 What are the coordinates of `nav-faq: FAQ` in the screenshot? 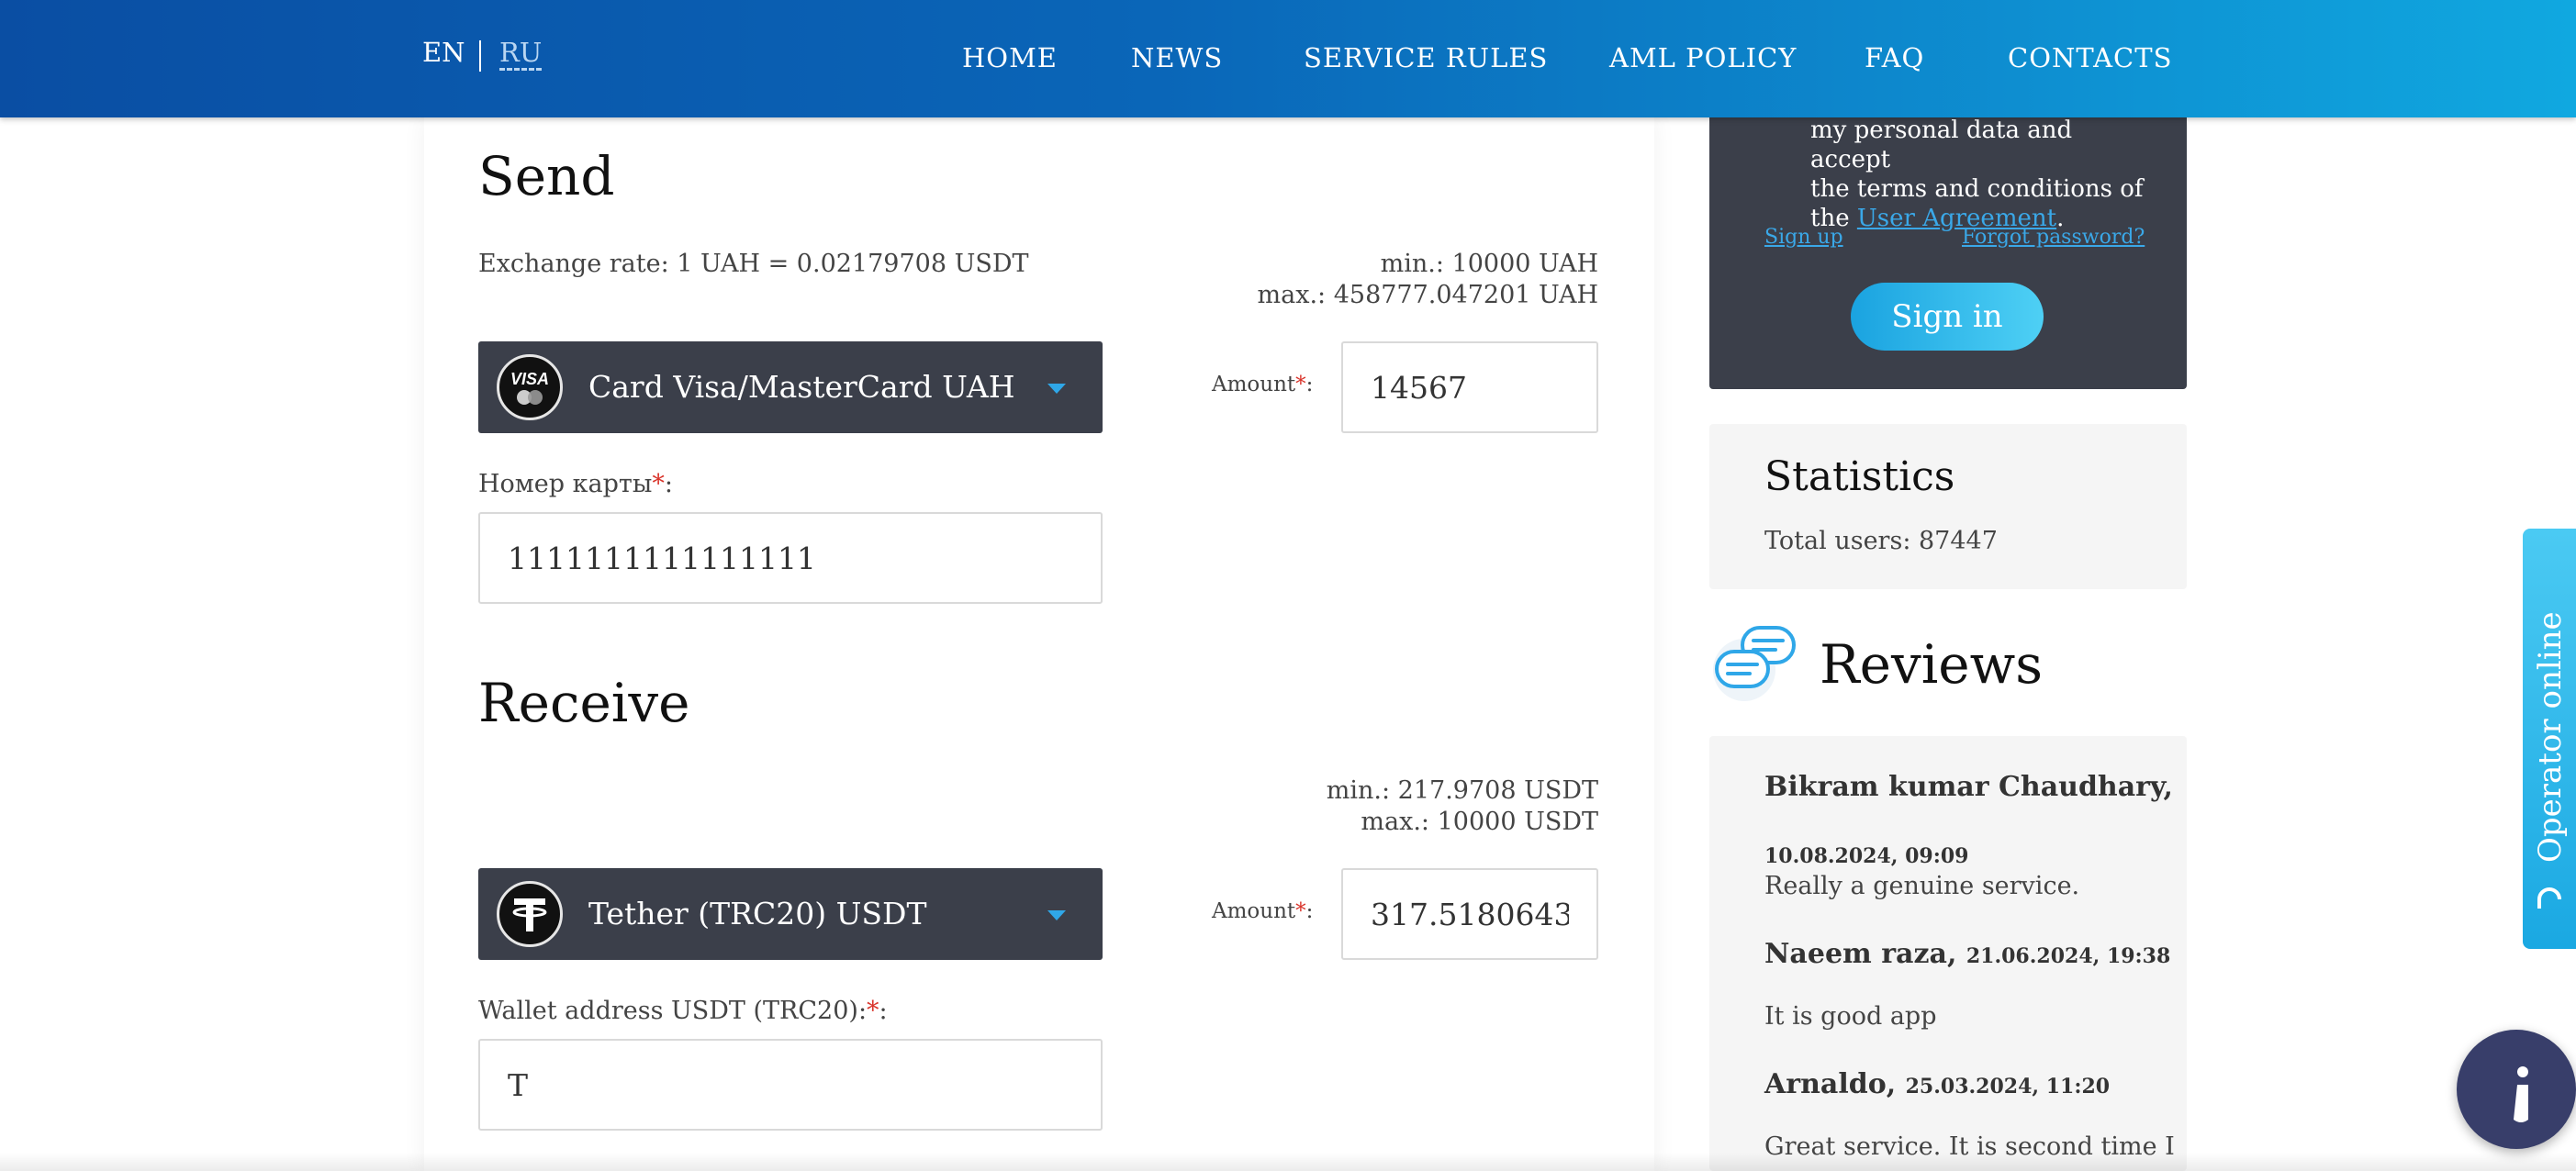 It's located at (1894, 58).